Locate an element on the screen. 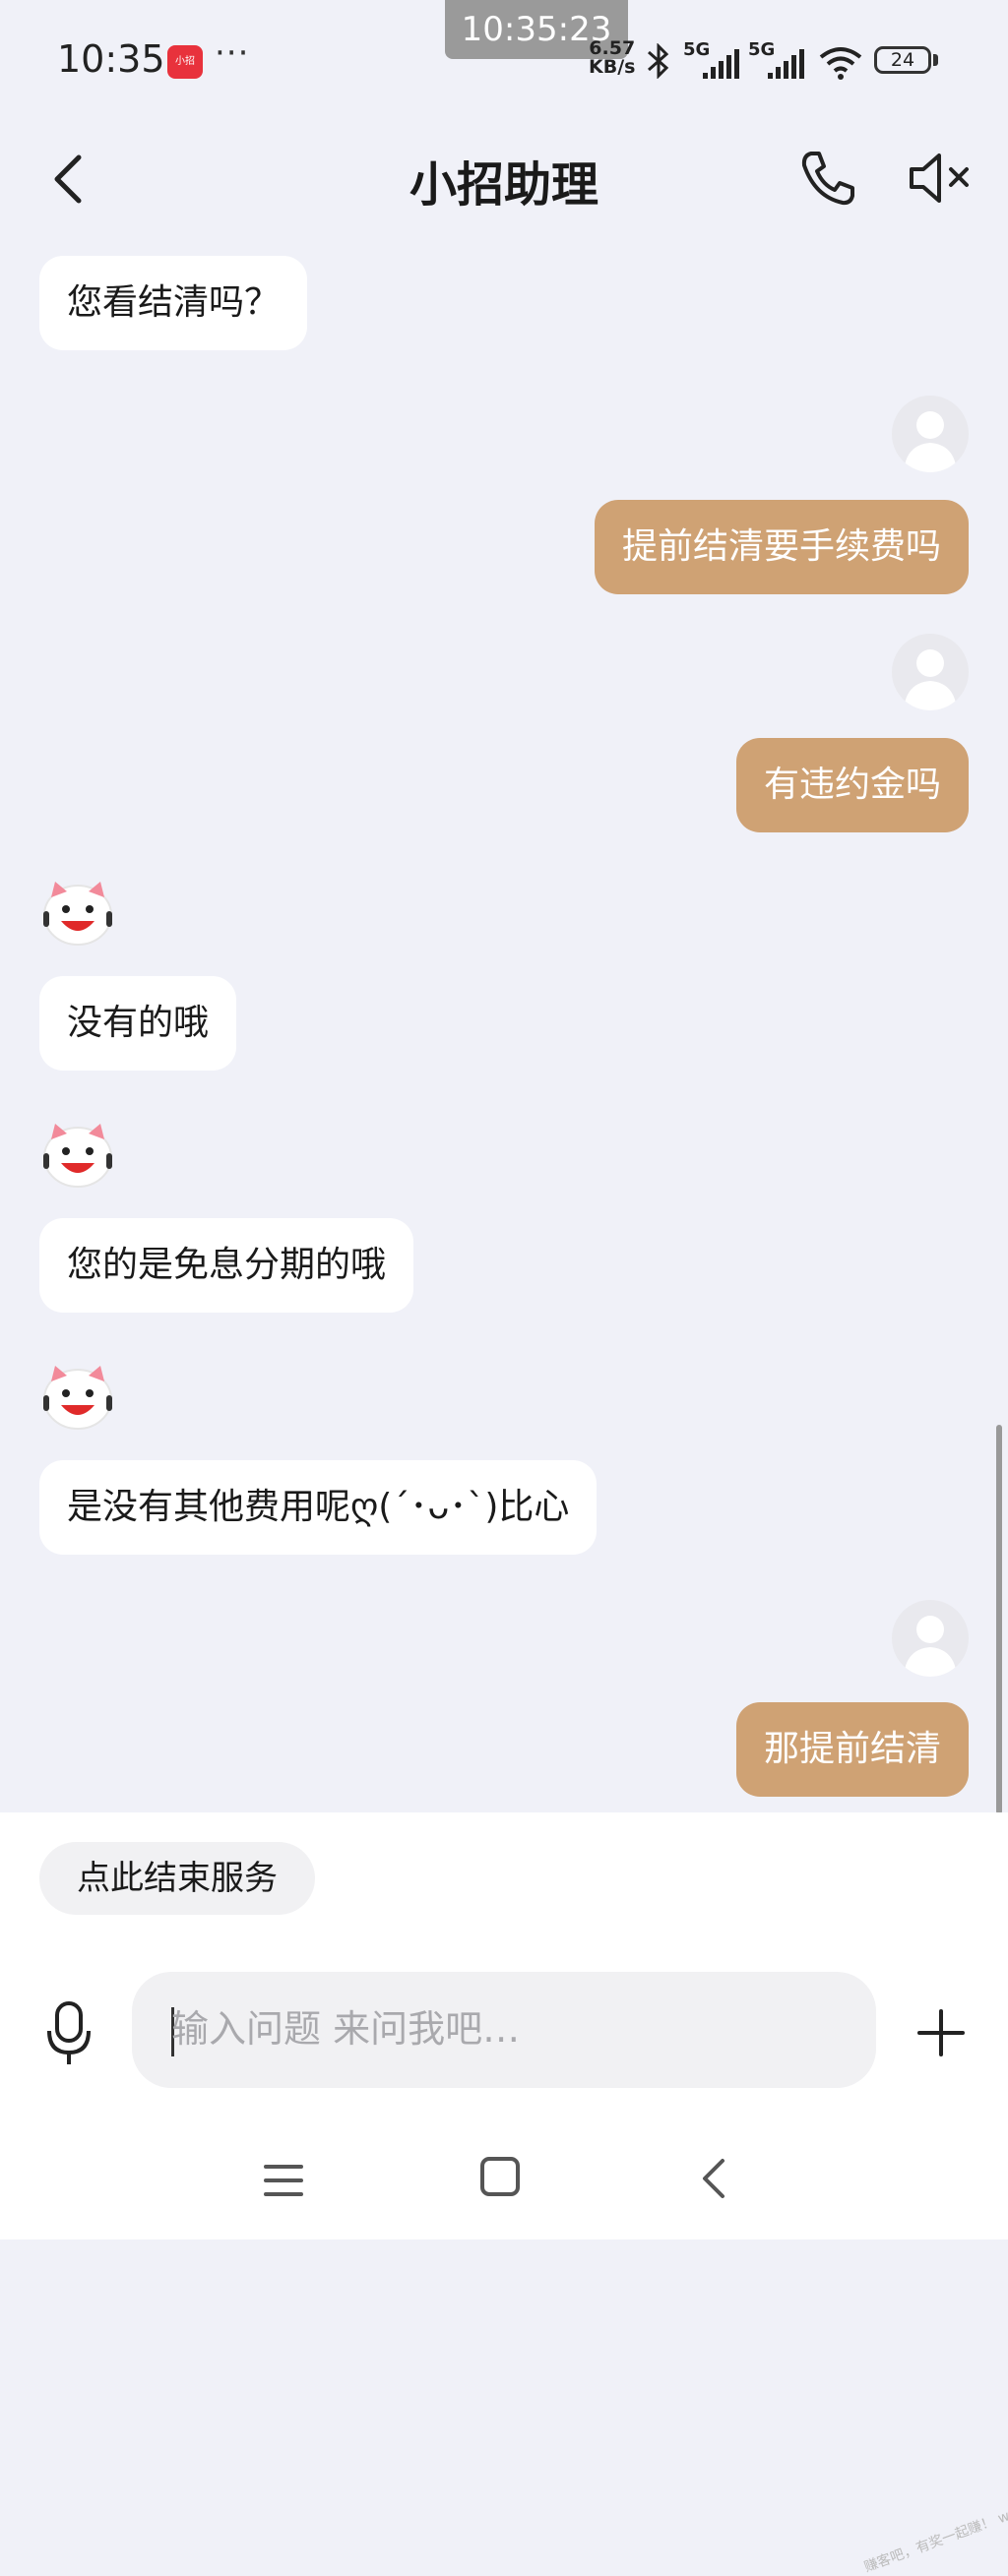  bot-message: 您的是免息分期的哦 is located at coordinates (226, 1265).